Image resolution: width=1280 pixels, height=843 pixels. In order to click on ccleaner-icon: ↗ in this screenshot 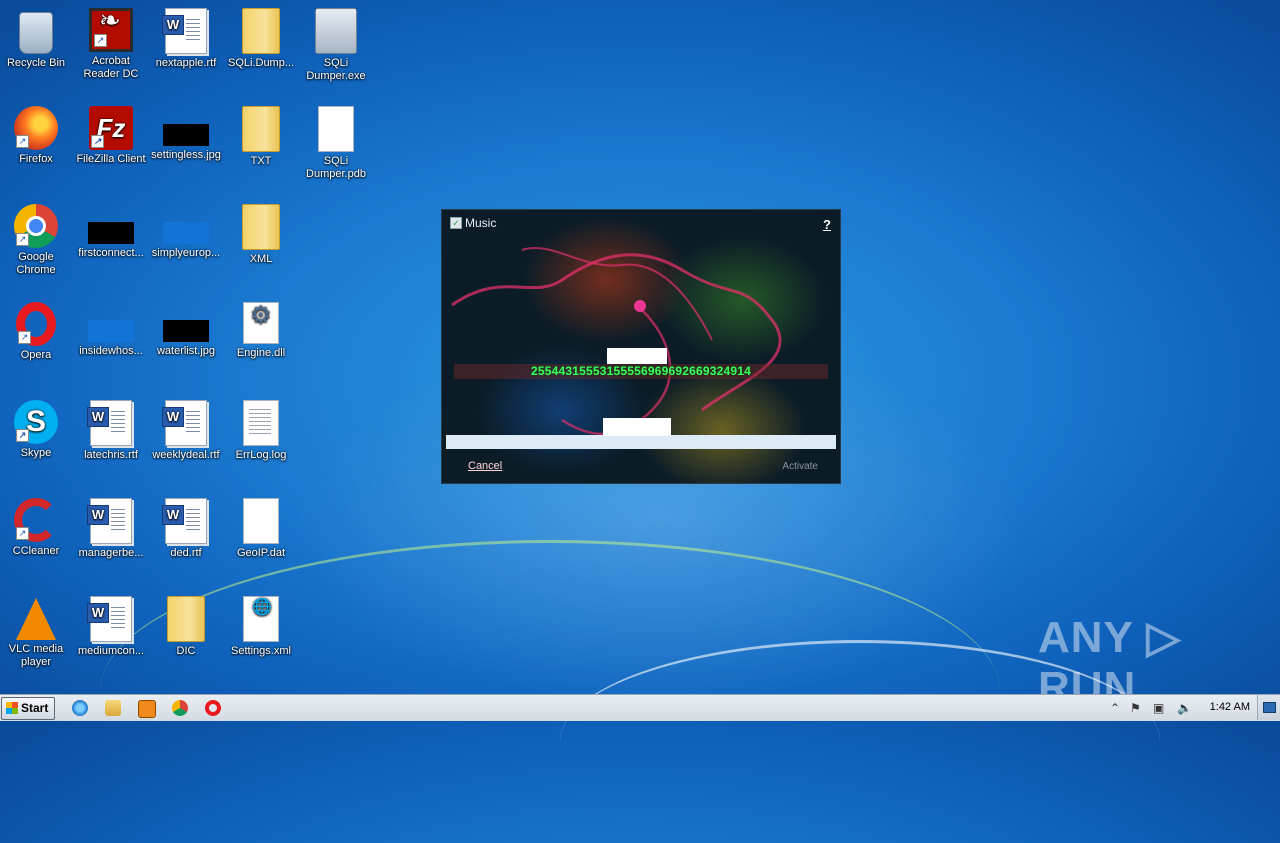, I will do `click(36, 520)`.